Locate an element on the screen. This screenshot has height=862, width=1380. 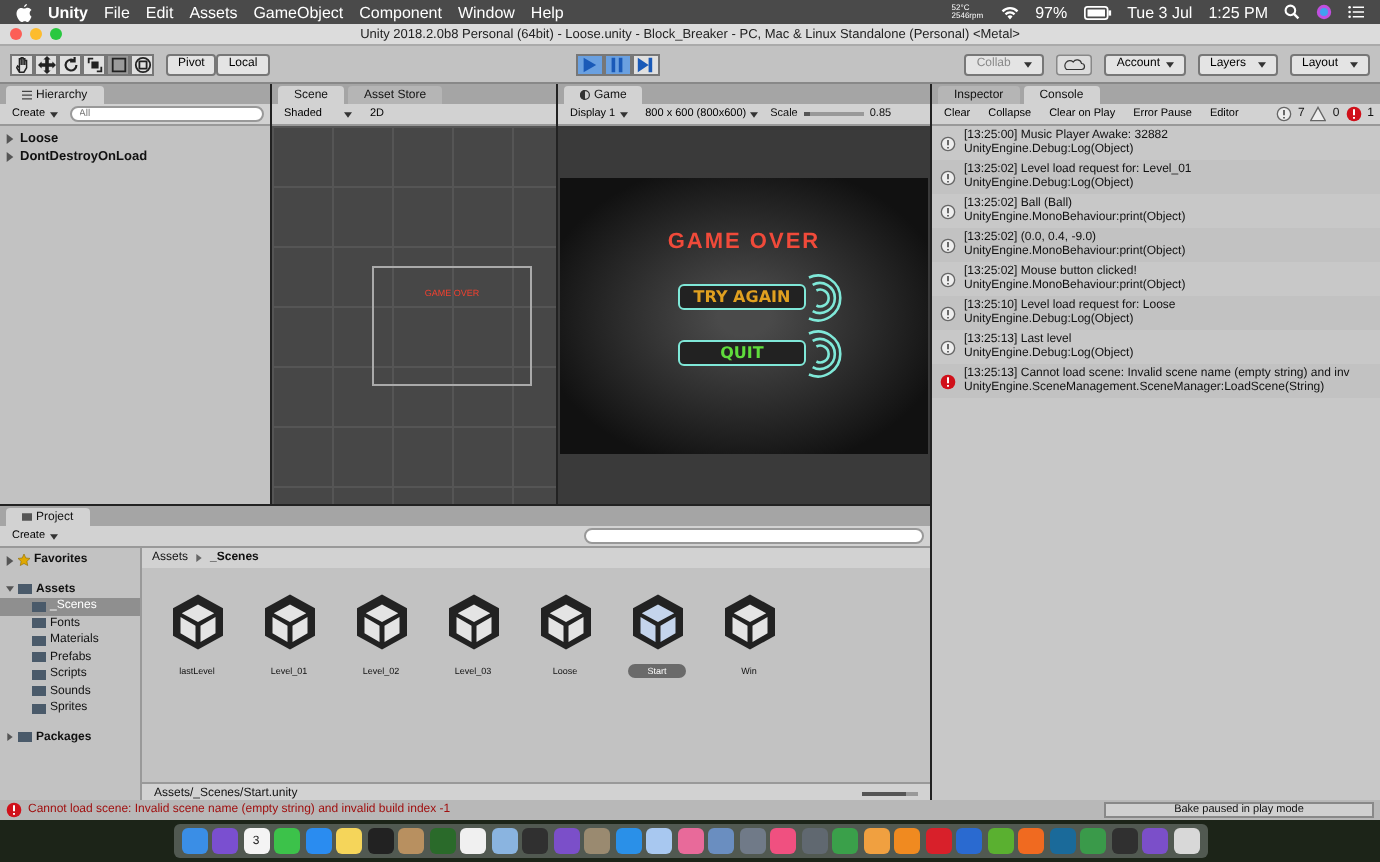
rotate-tool-button is located at coordinates (70, 64).